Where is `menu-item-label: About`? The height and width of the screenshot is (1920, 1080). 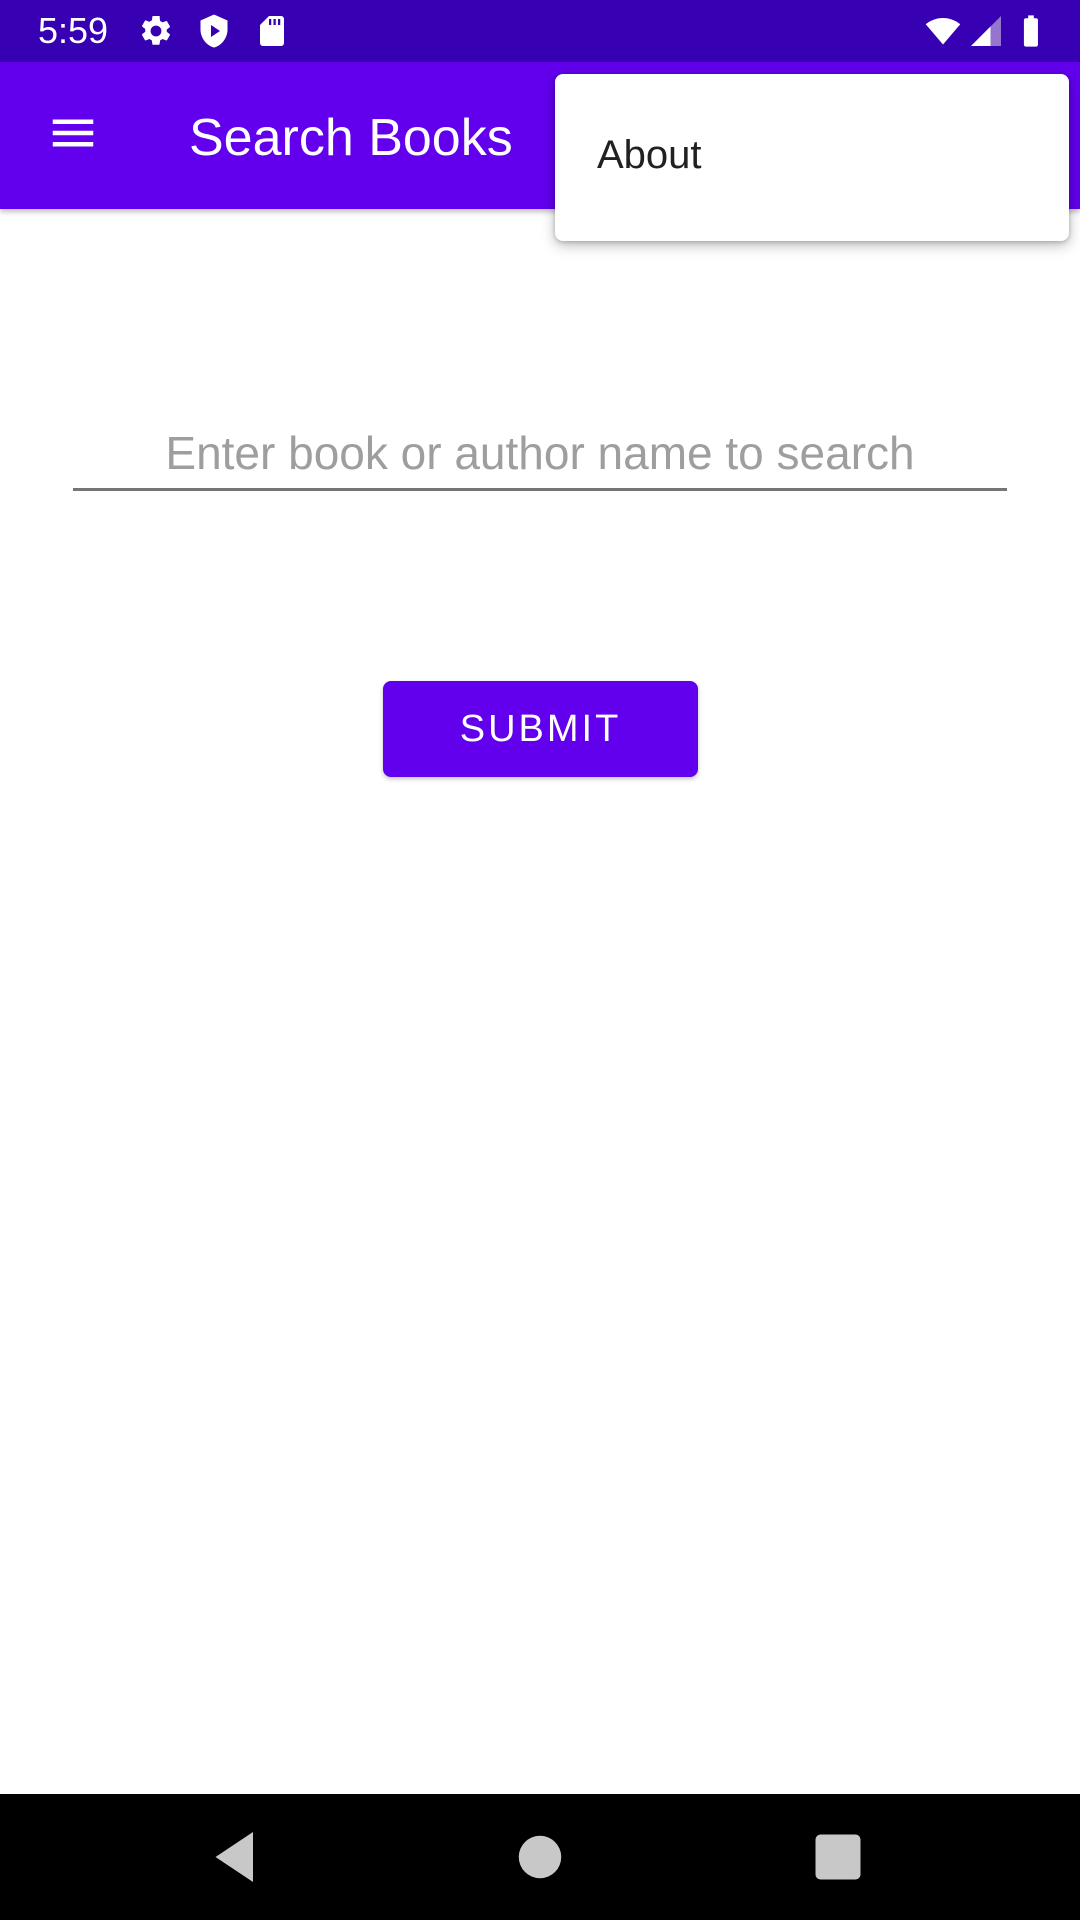 menu-item-label: About is located at coordinates (649, 155).